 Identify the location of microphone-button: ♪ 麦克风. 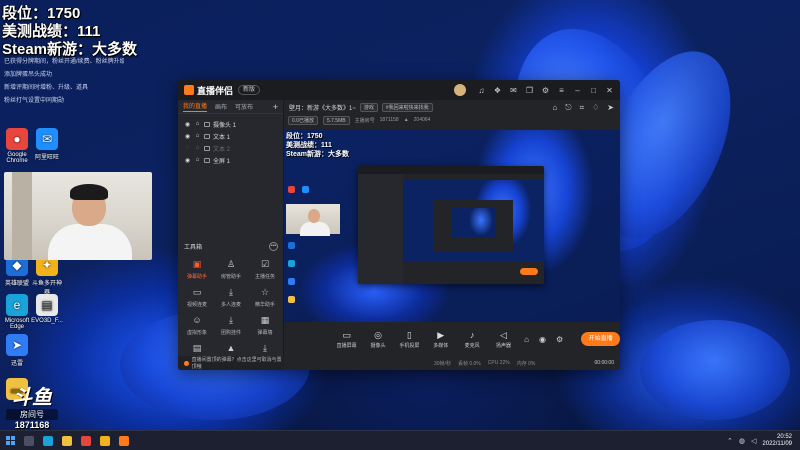
(471, 339).